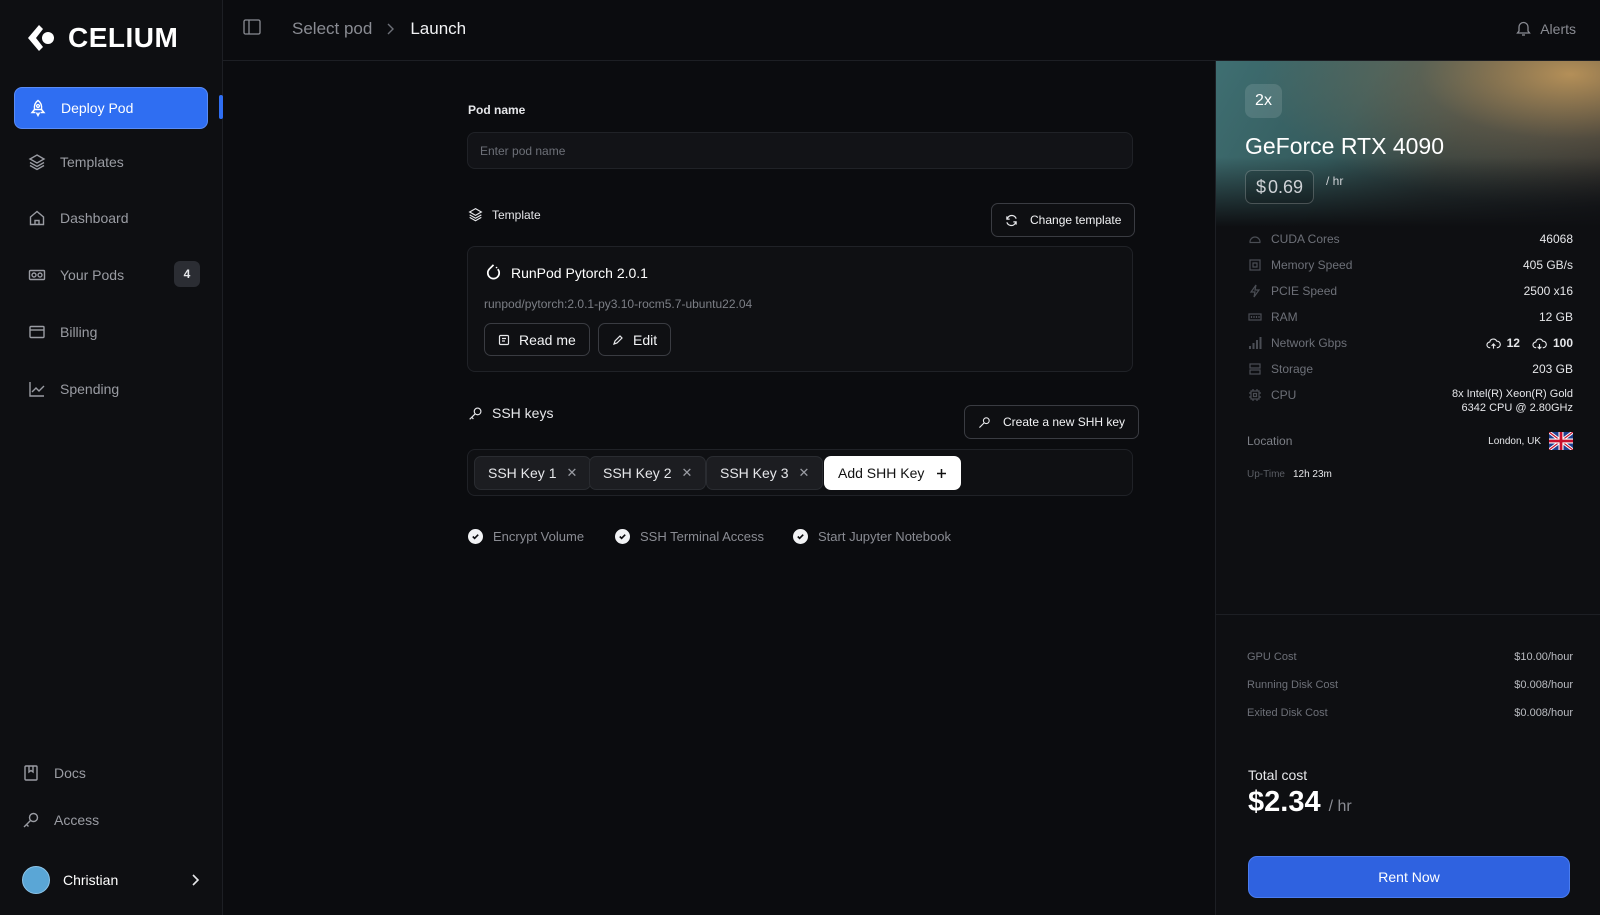 The image size is (1600, 915). What do you see at coordinates (252, 27) in the screenshot?
I see `sidebar-toggle-icon` at bounding box center [252, 27].